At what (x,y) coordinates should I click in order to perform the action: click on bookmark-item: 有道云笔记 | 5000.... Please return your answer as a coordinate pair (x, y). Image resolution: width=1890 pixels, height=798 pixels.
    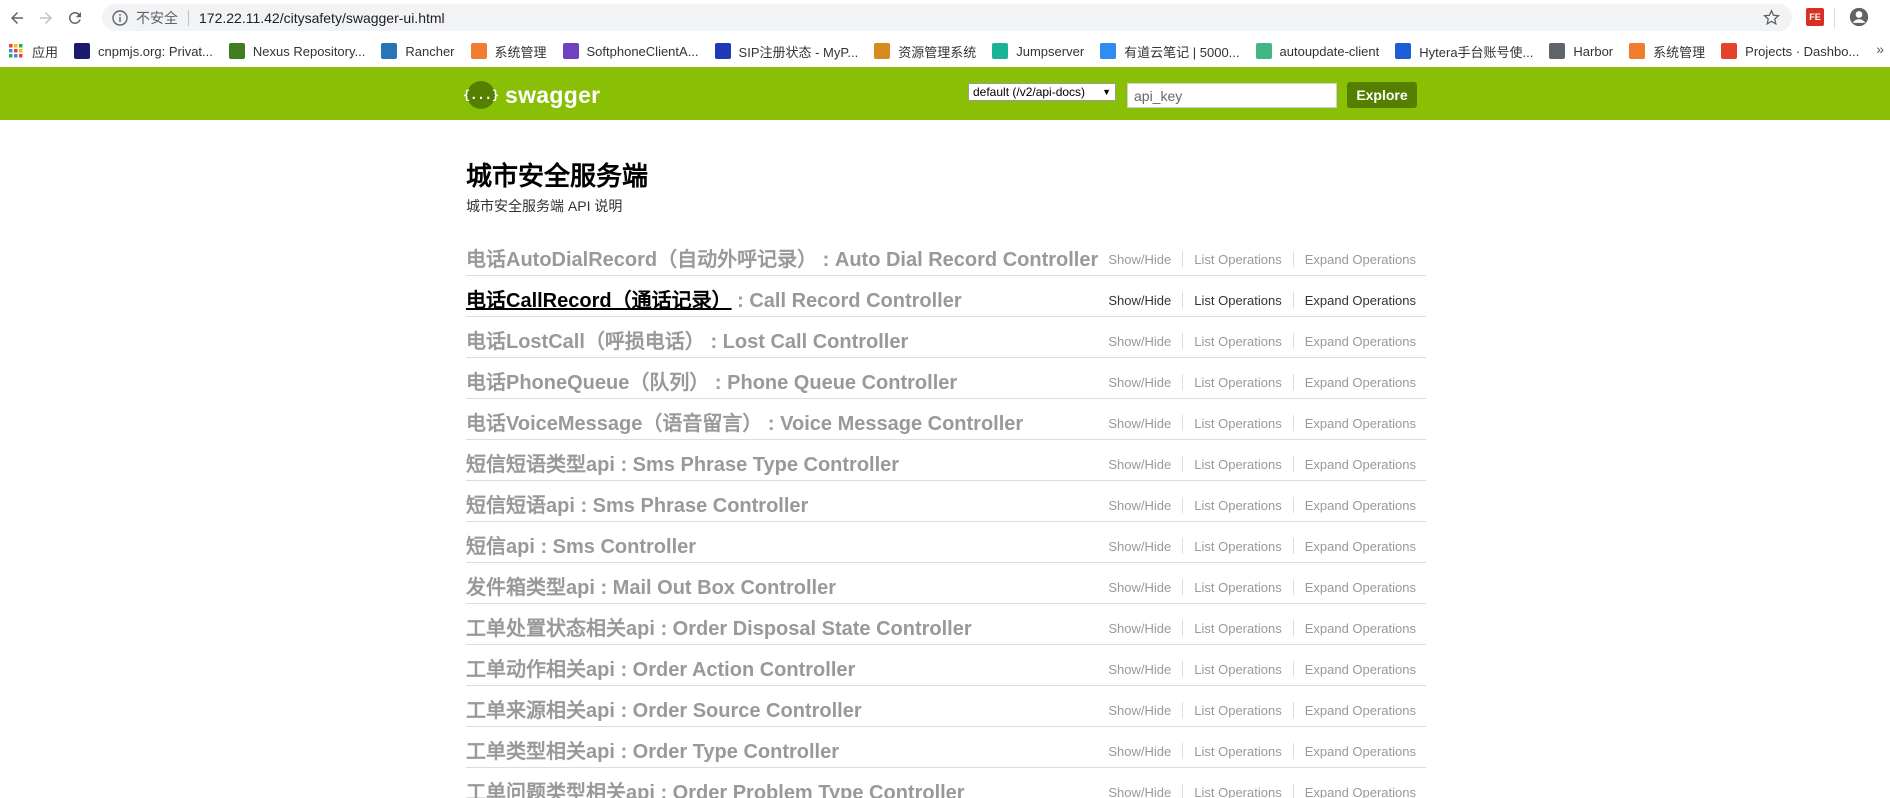
    Looking at the image, I should click on (1169, 51).